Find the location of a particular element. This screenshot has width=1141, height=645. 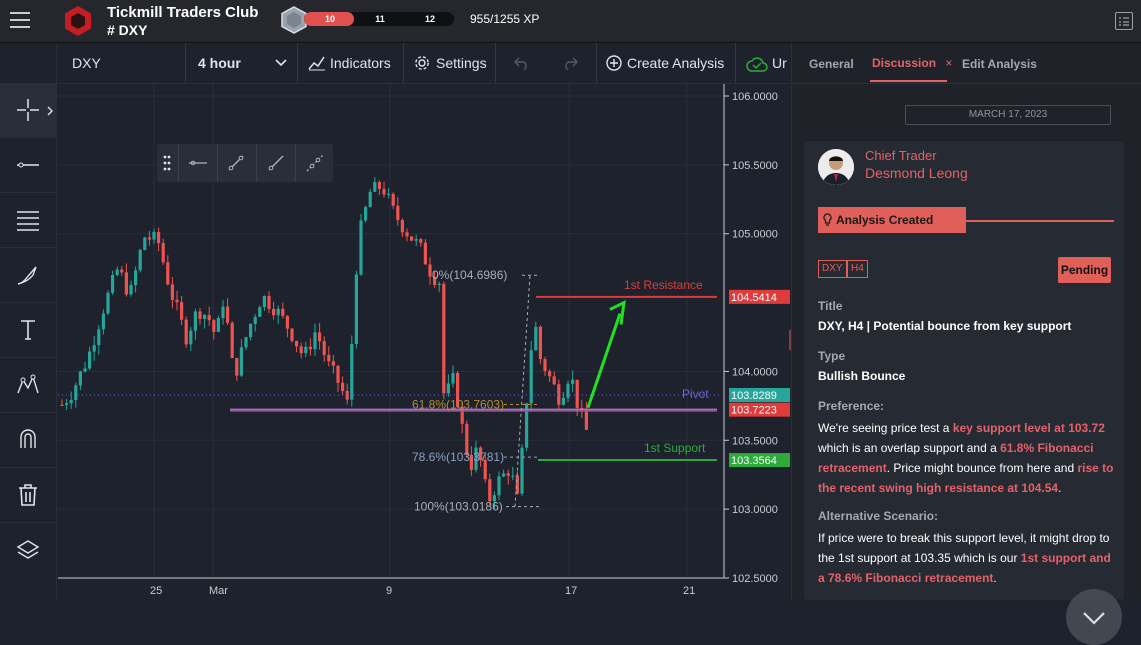

interval-selector: 4 hour is located at coordinates (242, 63).